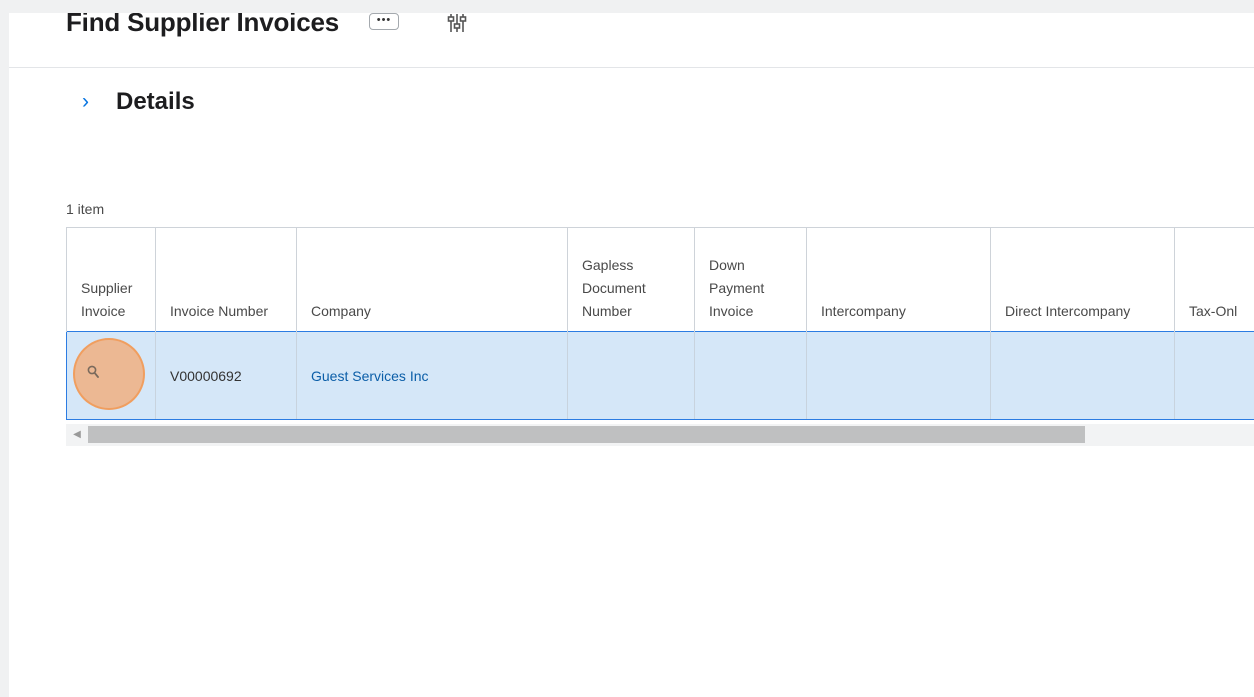 This screenshot has height=697, width=1254. I want to click on column-header-tax-only: Tax-Onl, so click(1214, 279).